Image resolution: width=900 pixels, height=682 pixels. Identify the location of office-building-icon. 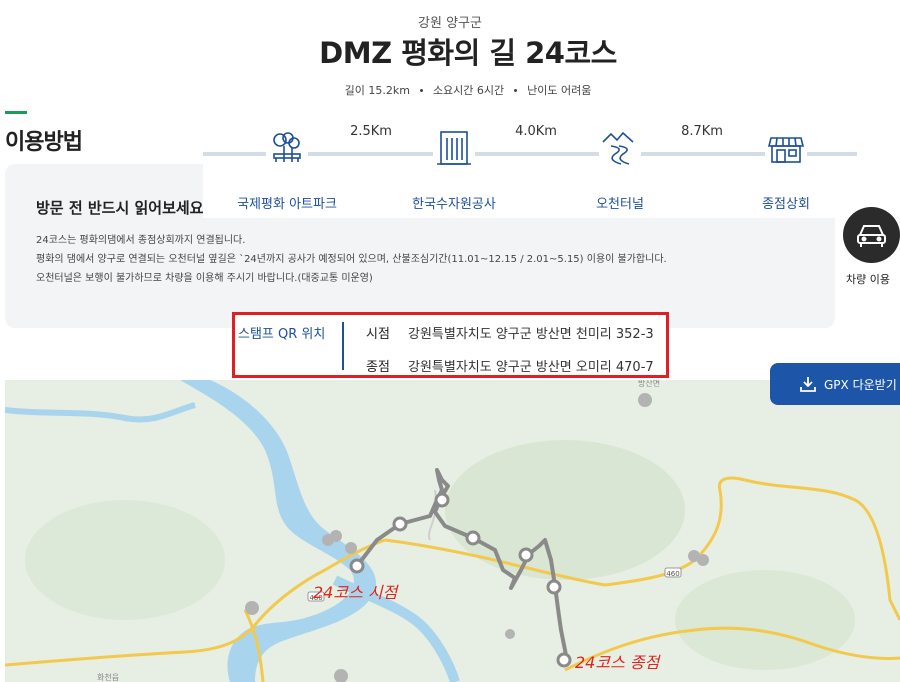
(454, 148).